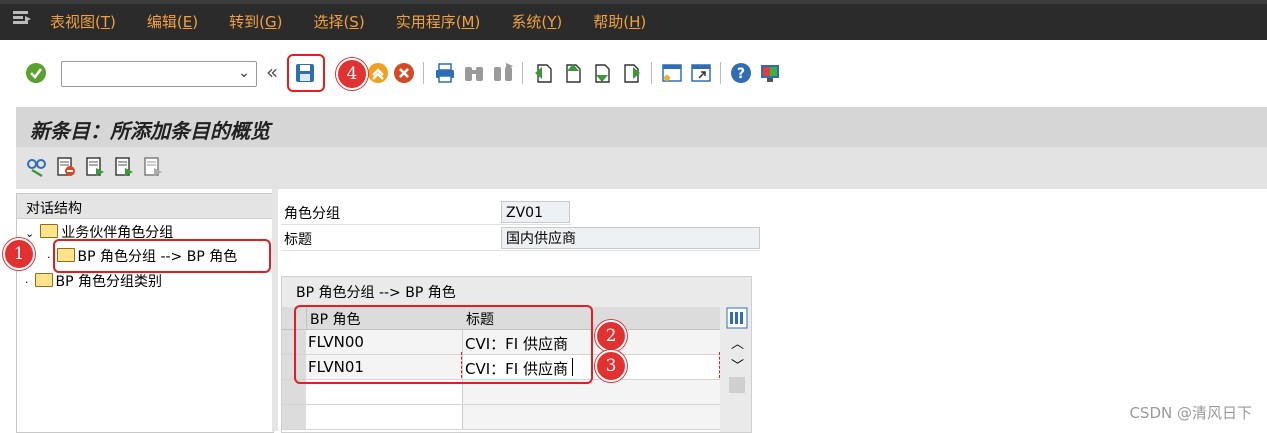 The width and height of the screenshot is (1267, 433). What do you see at coordinates (338, 21) in the screenshot?
I see `menu-selection: 选择(S)` at bounding box center [338, 21].